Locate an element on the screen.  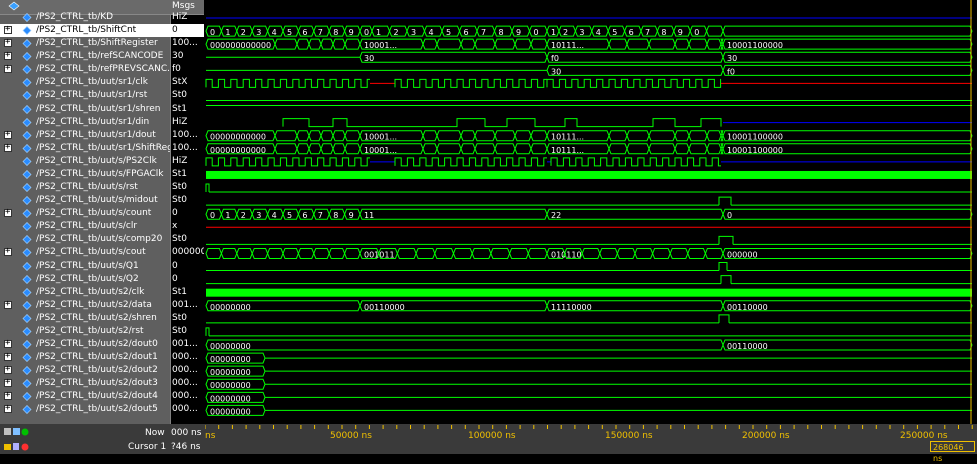
time-tick-label: 150000 ns is located at coordinates (629, 436).